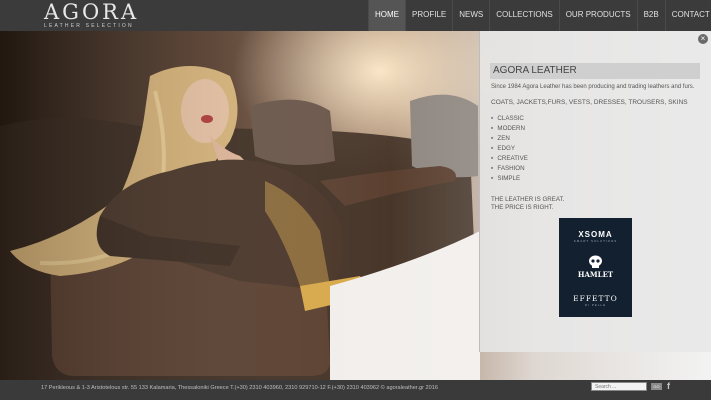  What do you see at coordinates (595, 298) in the screenshot?
I see `brand-effetto-logo: EFFETTO` at bounding box center [595, 298].